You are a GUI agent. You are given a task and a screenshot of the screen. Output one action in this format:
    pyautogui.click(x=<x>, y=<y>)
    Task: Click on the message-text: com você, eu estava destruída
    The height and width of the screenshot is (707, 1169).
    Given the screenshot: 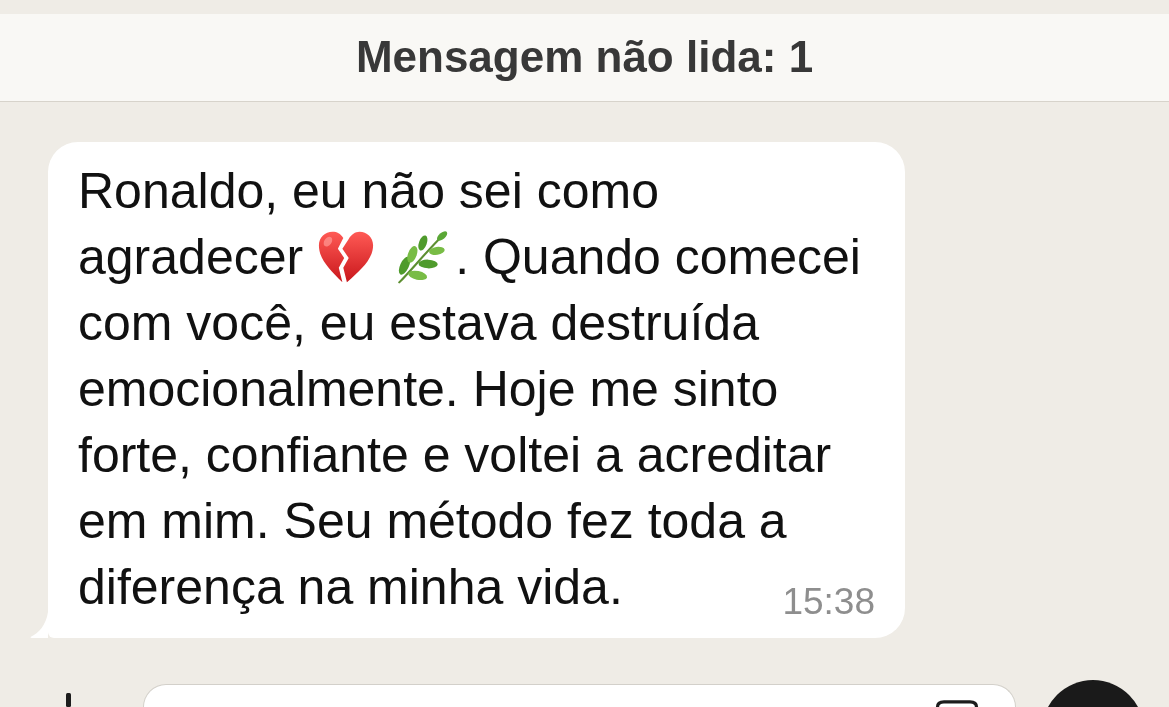 What is the action you would take?
    pyautogui.click(x=418, y=323)
    